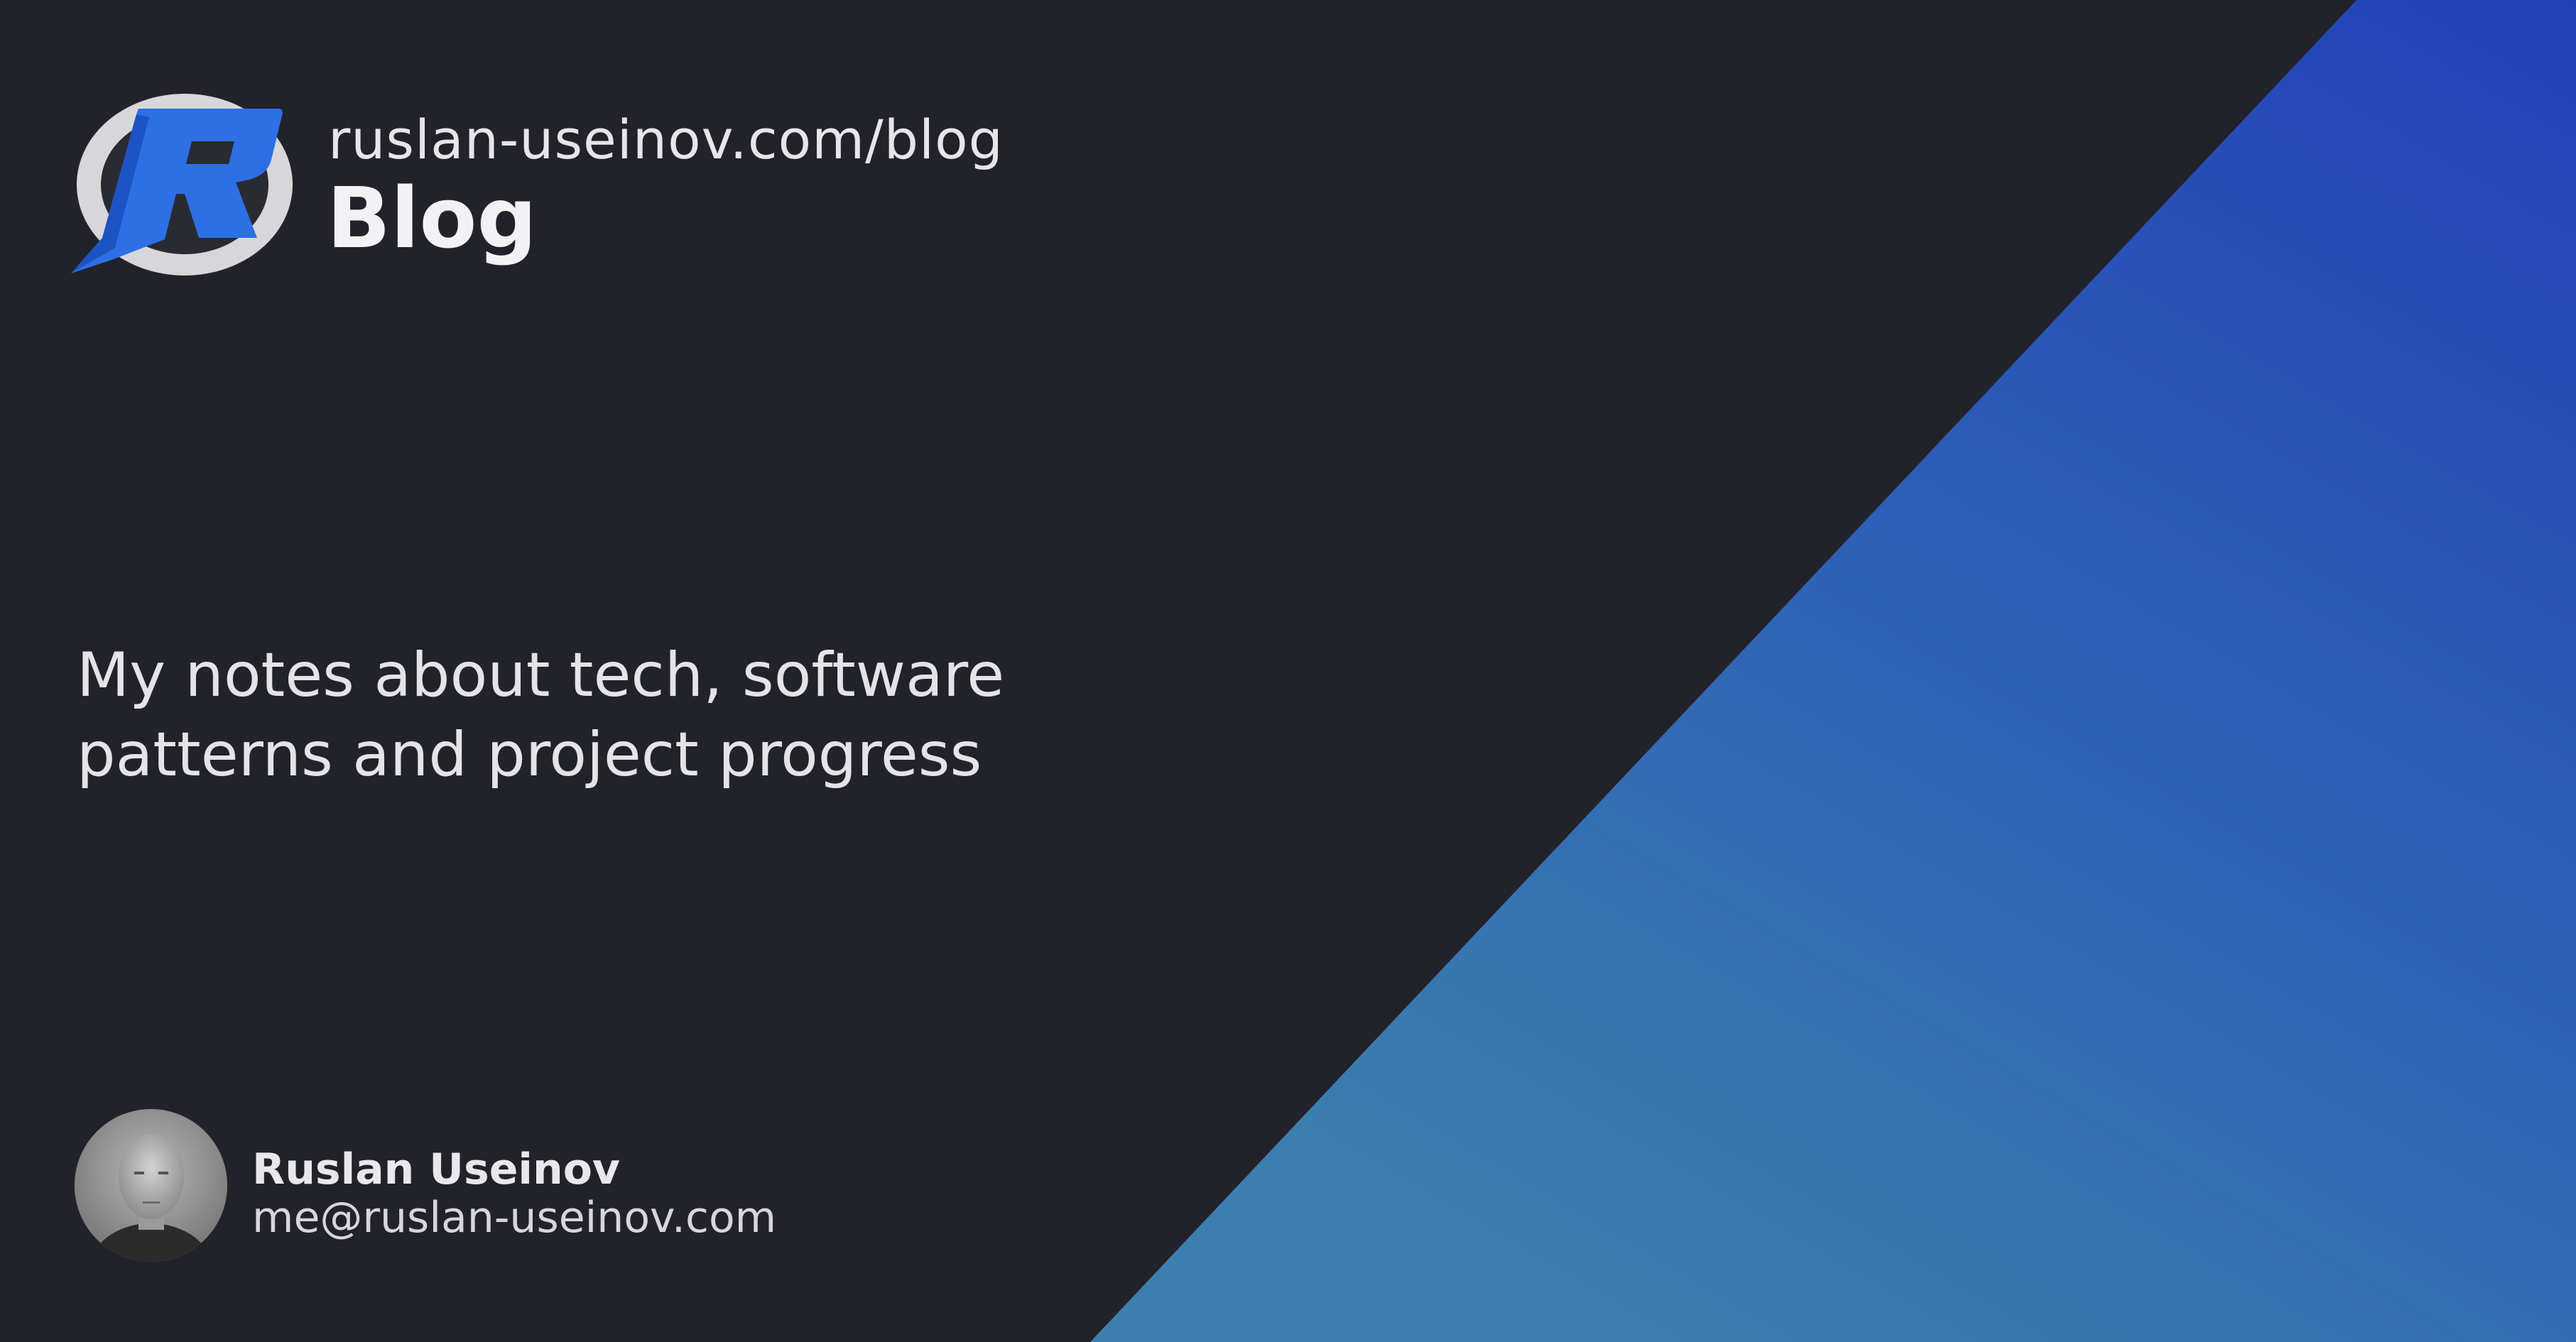  I want to click on author-name: Ruslan Useinov, so click(437, 1169).